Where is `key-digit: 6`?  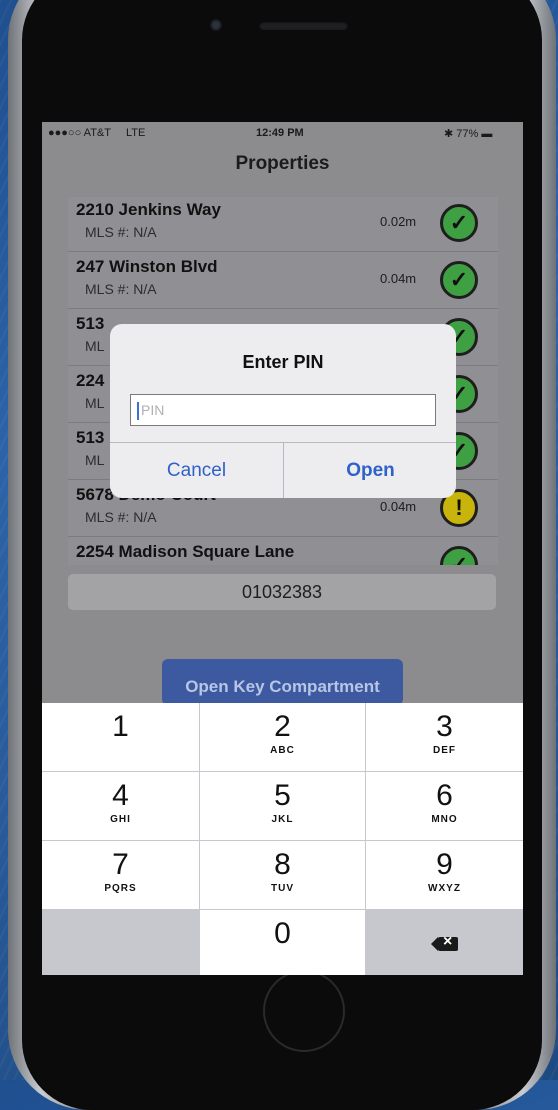 key-digit: 6 is located at coordinates (444, 795).